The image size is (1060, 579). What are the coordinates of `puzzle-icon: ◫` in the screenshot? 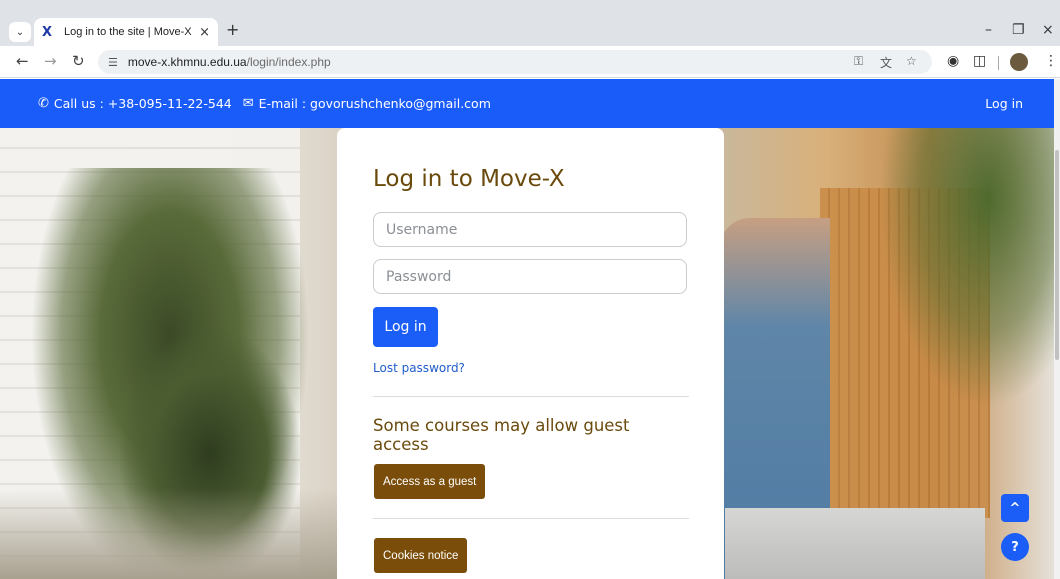 It's located at (979, 61).